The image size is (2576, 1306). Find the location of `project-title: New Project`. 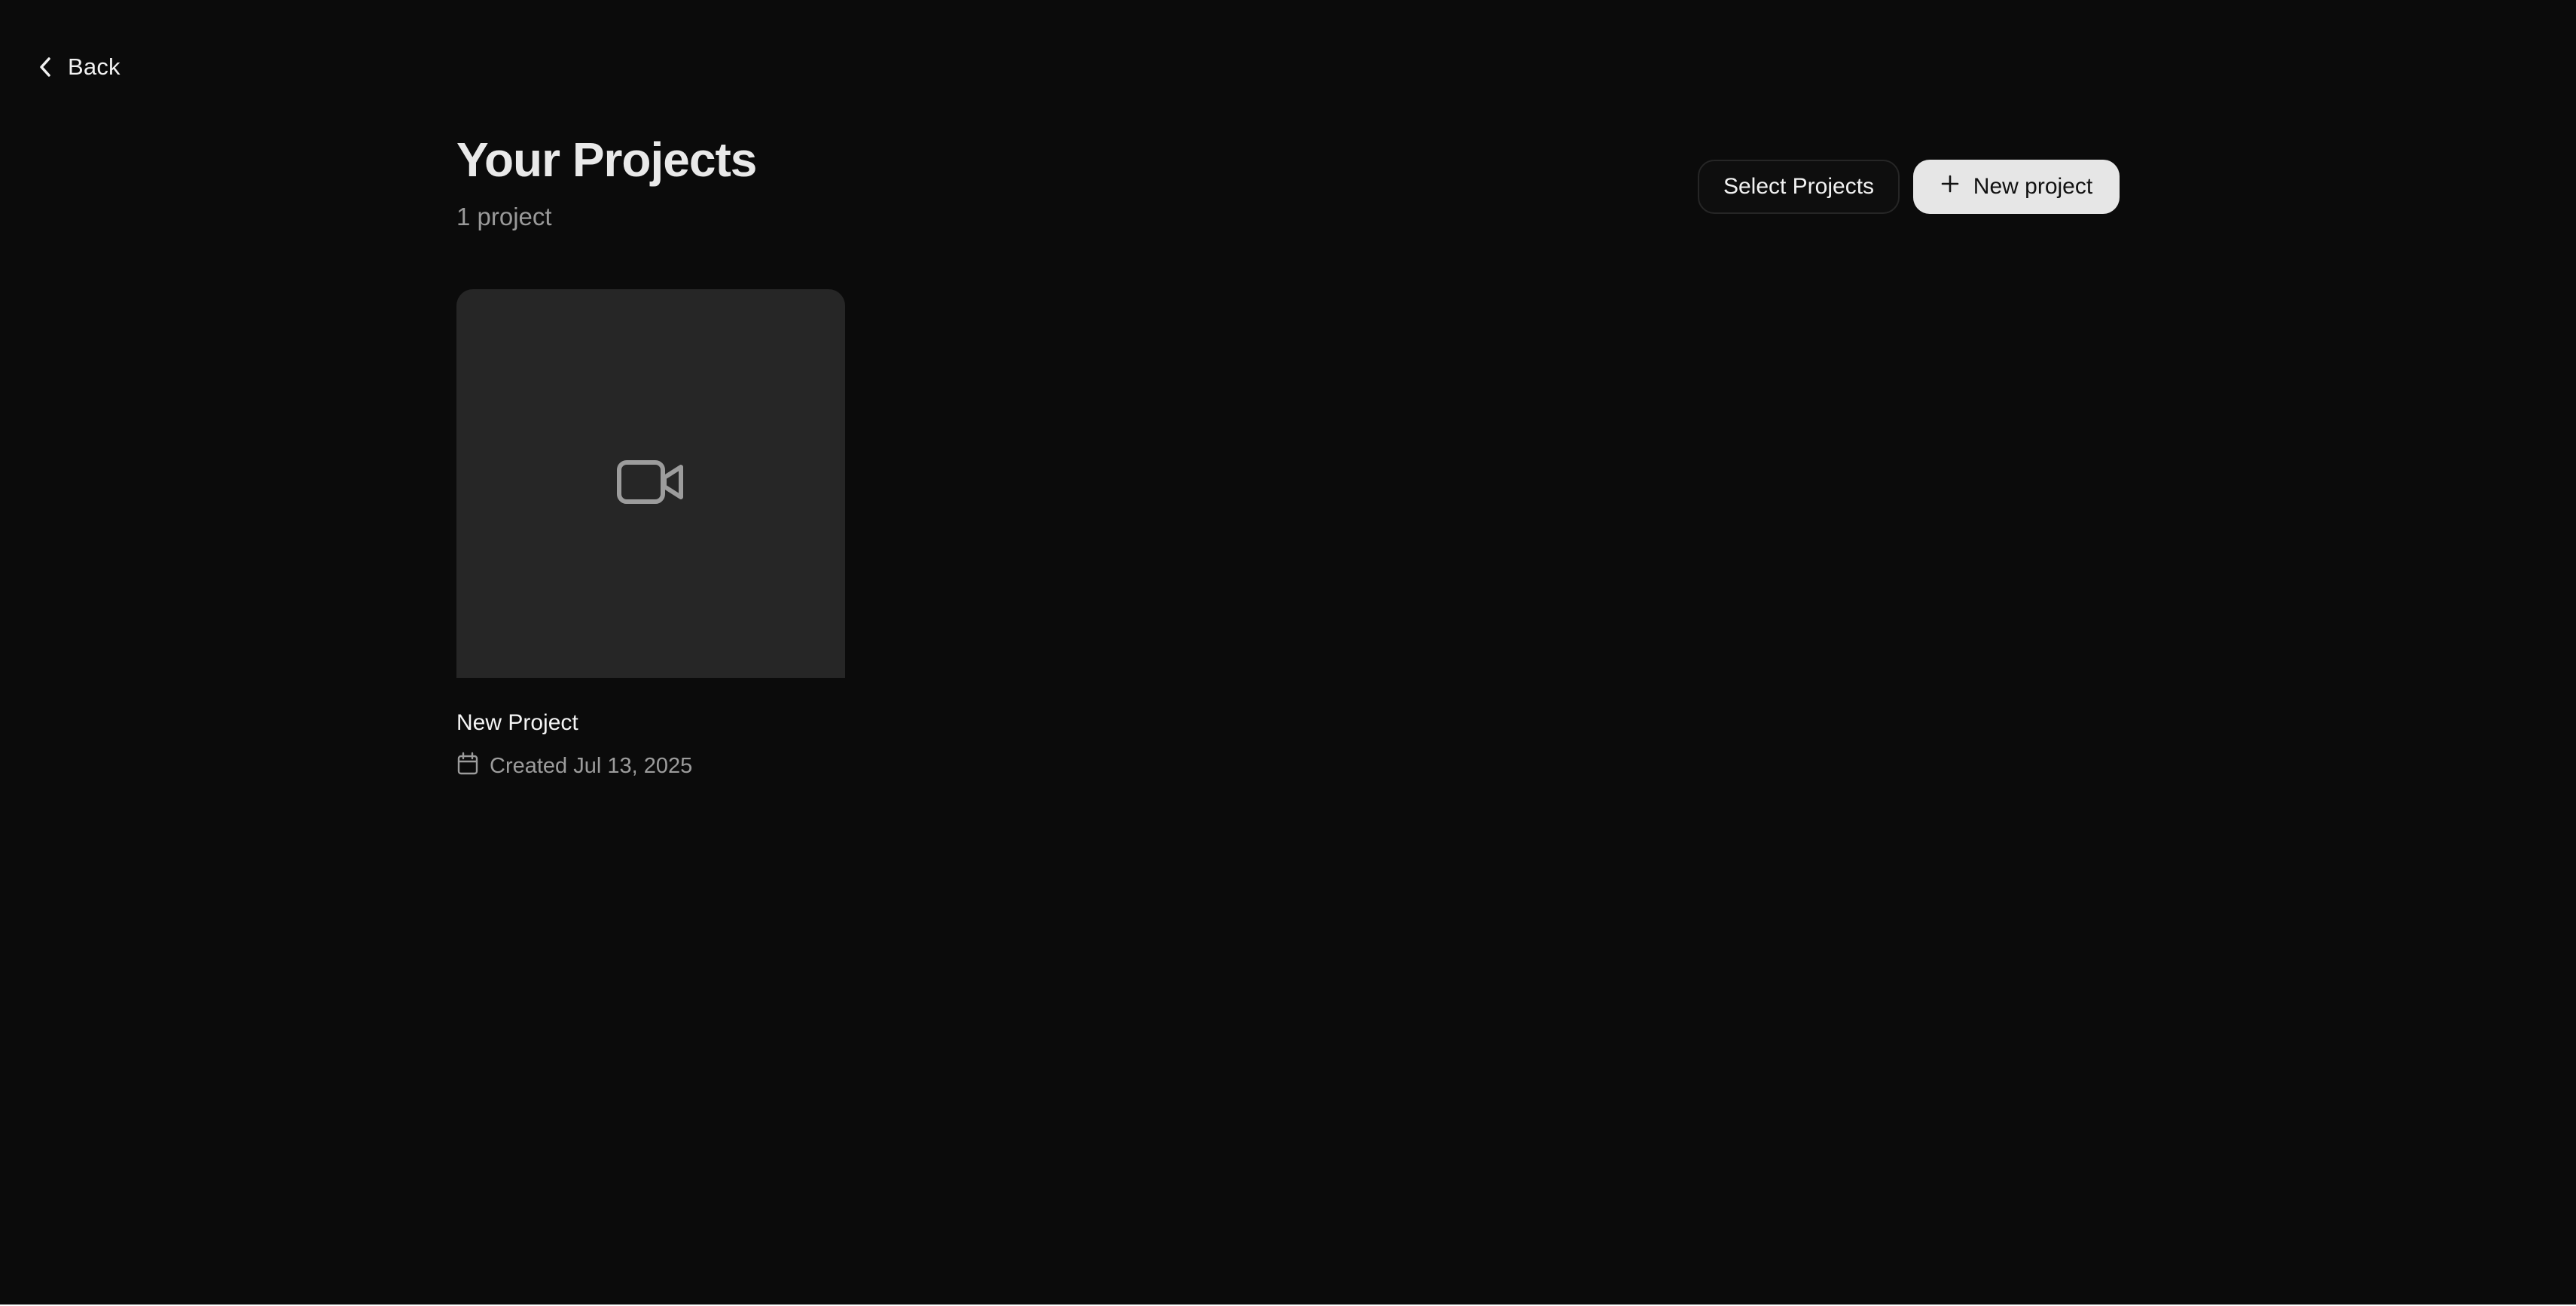

project-title: New Project is located at coordinates (651, 723).